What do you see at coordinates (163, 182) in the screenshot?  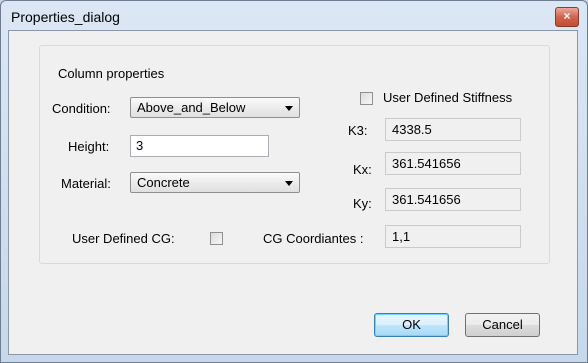 I see `material-value: Concrete` at bounding box center [163, 182].